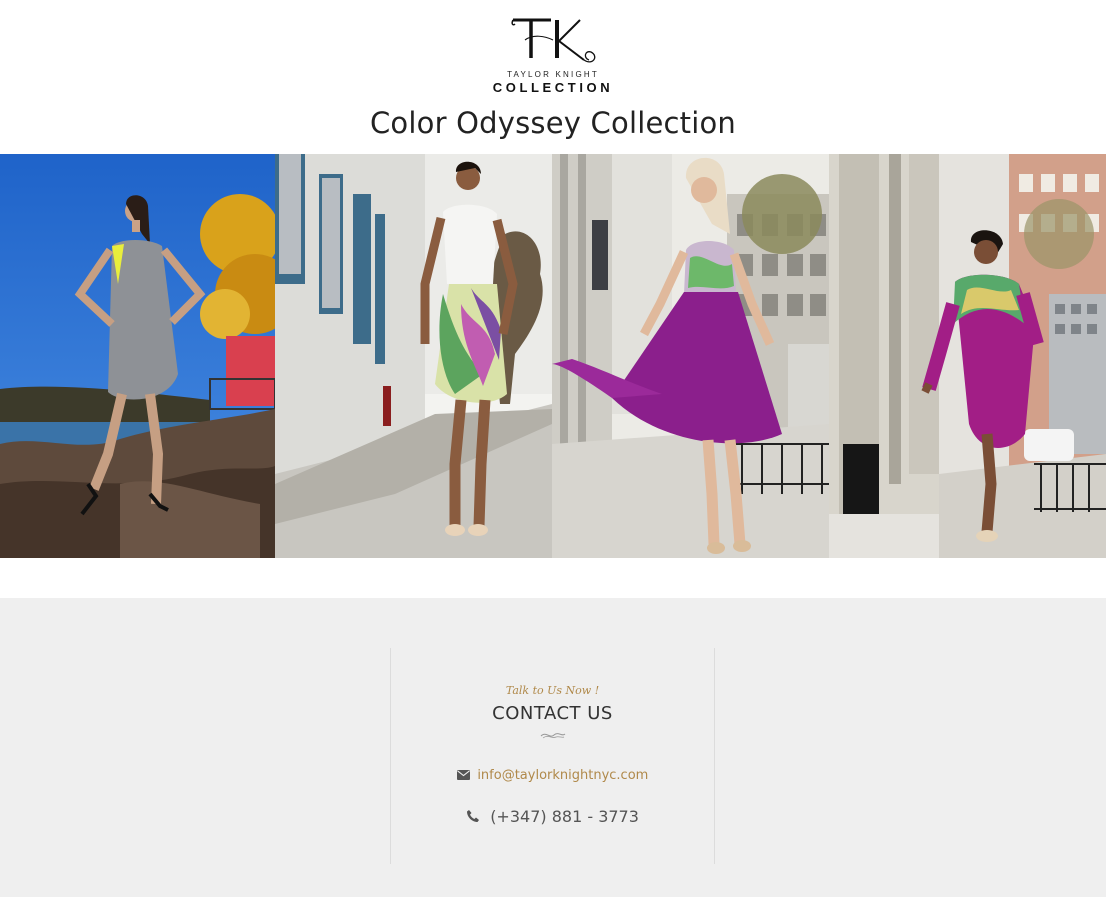  What do you see at coordinates (552, 713) in the screenshot?
I see `contact-title: CONTACT US` at bounding box center [552, 713].